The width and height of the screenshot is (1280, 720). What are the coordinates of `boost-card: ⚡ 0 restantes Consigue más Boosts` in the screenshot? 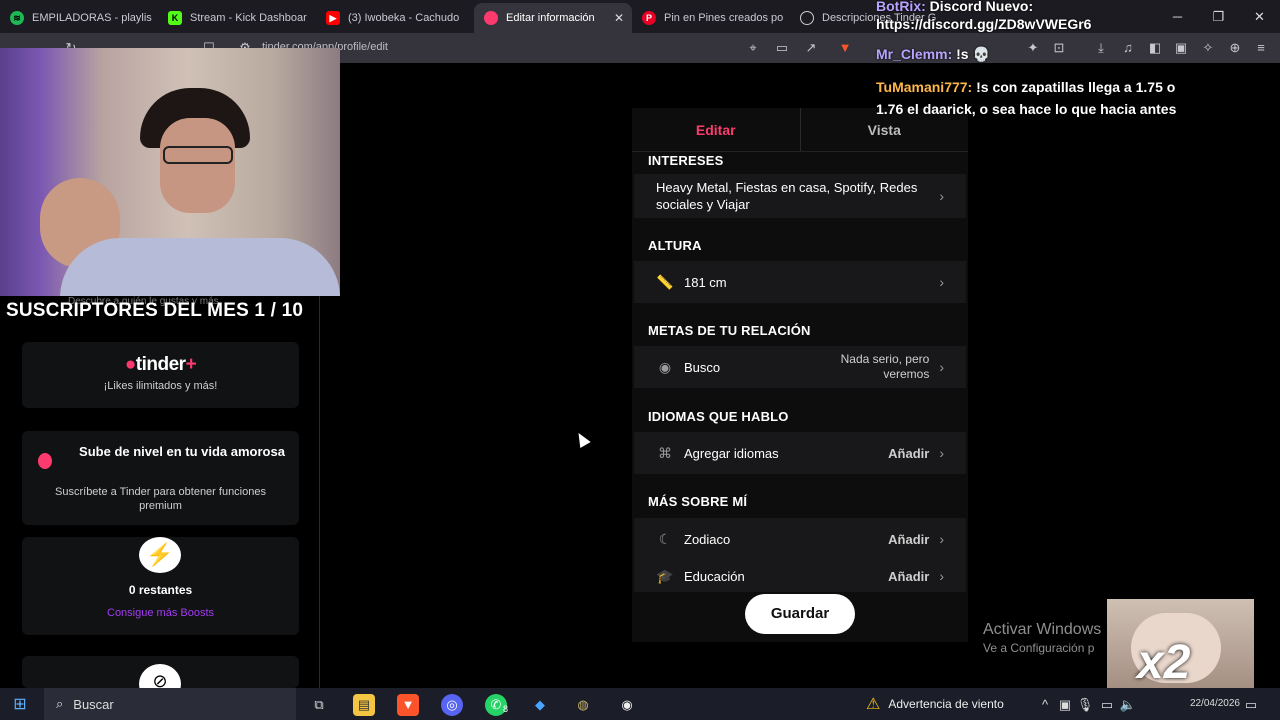 It's located at (160, 586).